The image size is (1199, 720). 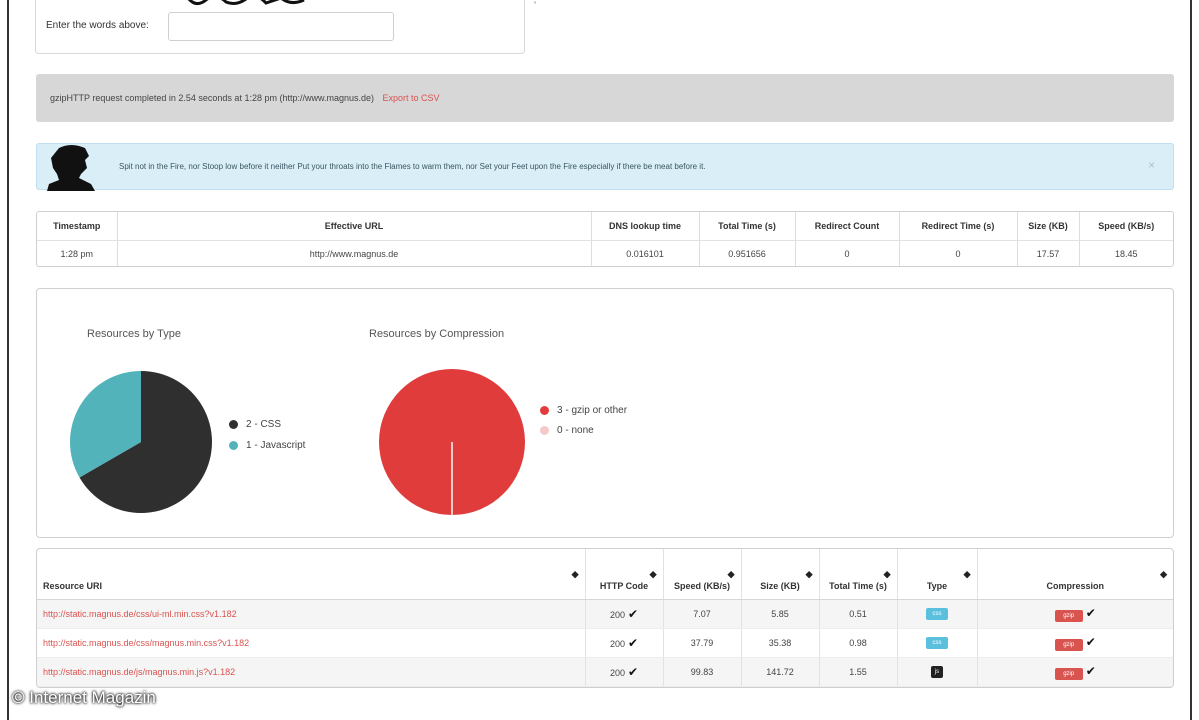 I want to click on time-value: 0.51, so click(x=857, y=614).